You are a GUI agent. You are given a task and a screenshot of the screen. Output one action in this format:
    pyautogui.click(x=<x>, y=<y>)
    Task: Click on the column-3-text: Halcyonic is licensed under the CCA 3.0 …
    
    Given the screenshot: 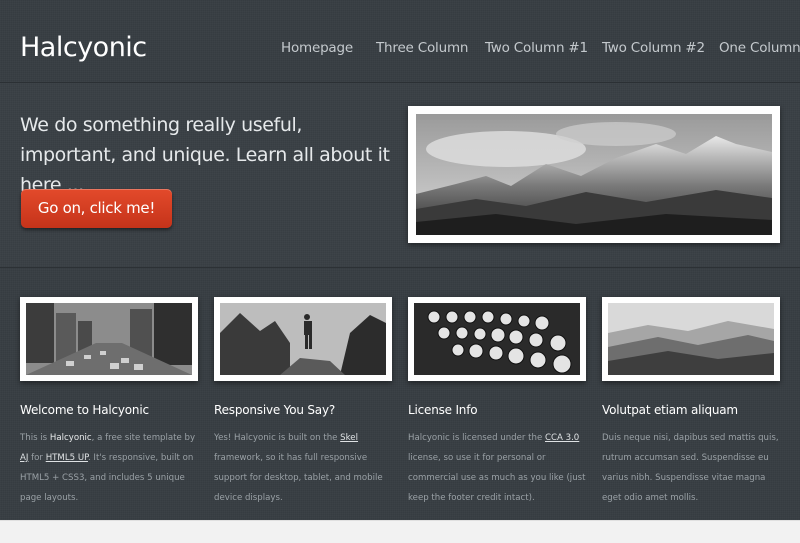 What is the action you would take?
    pyautogui.click(x=499, y=468)
    